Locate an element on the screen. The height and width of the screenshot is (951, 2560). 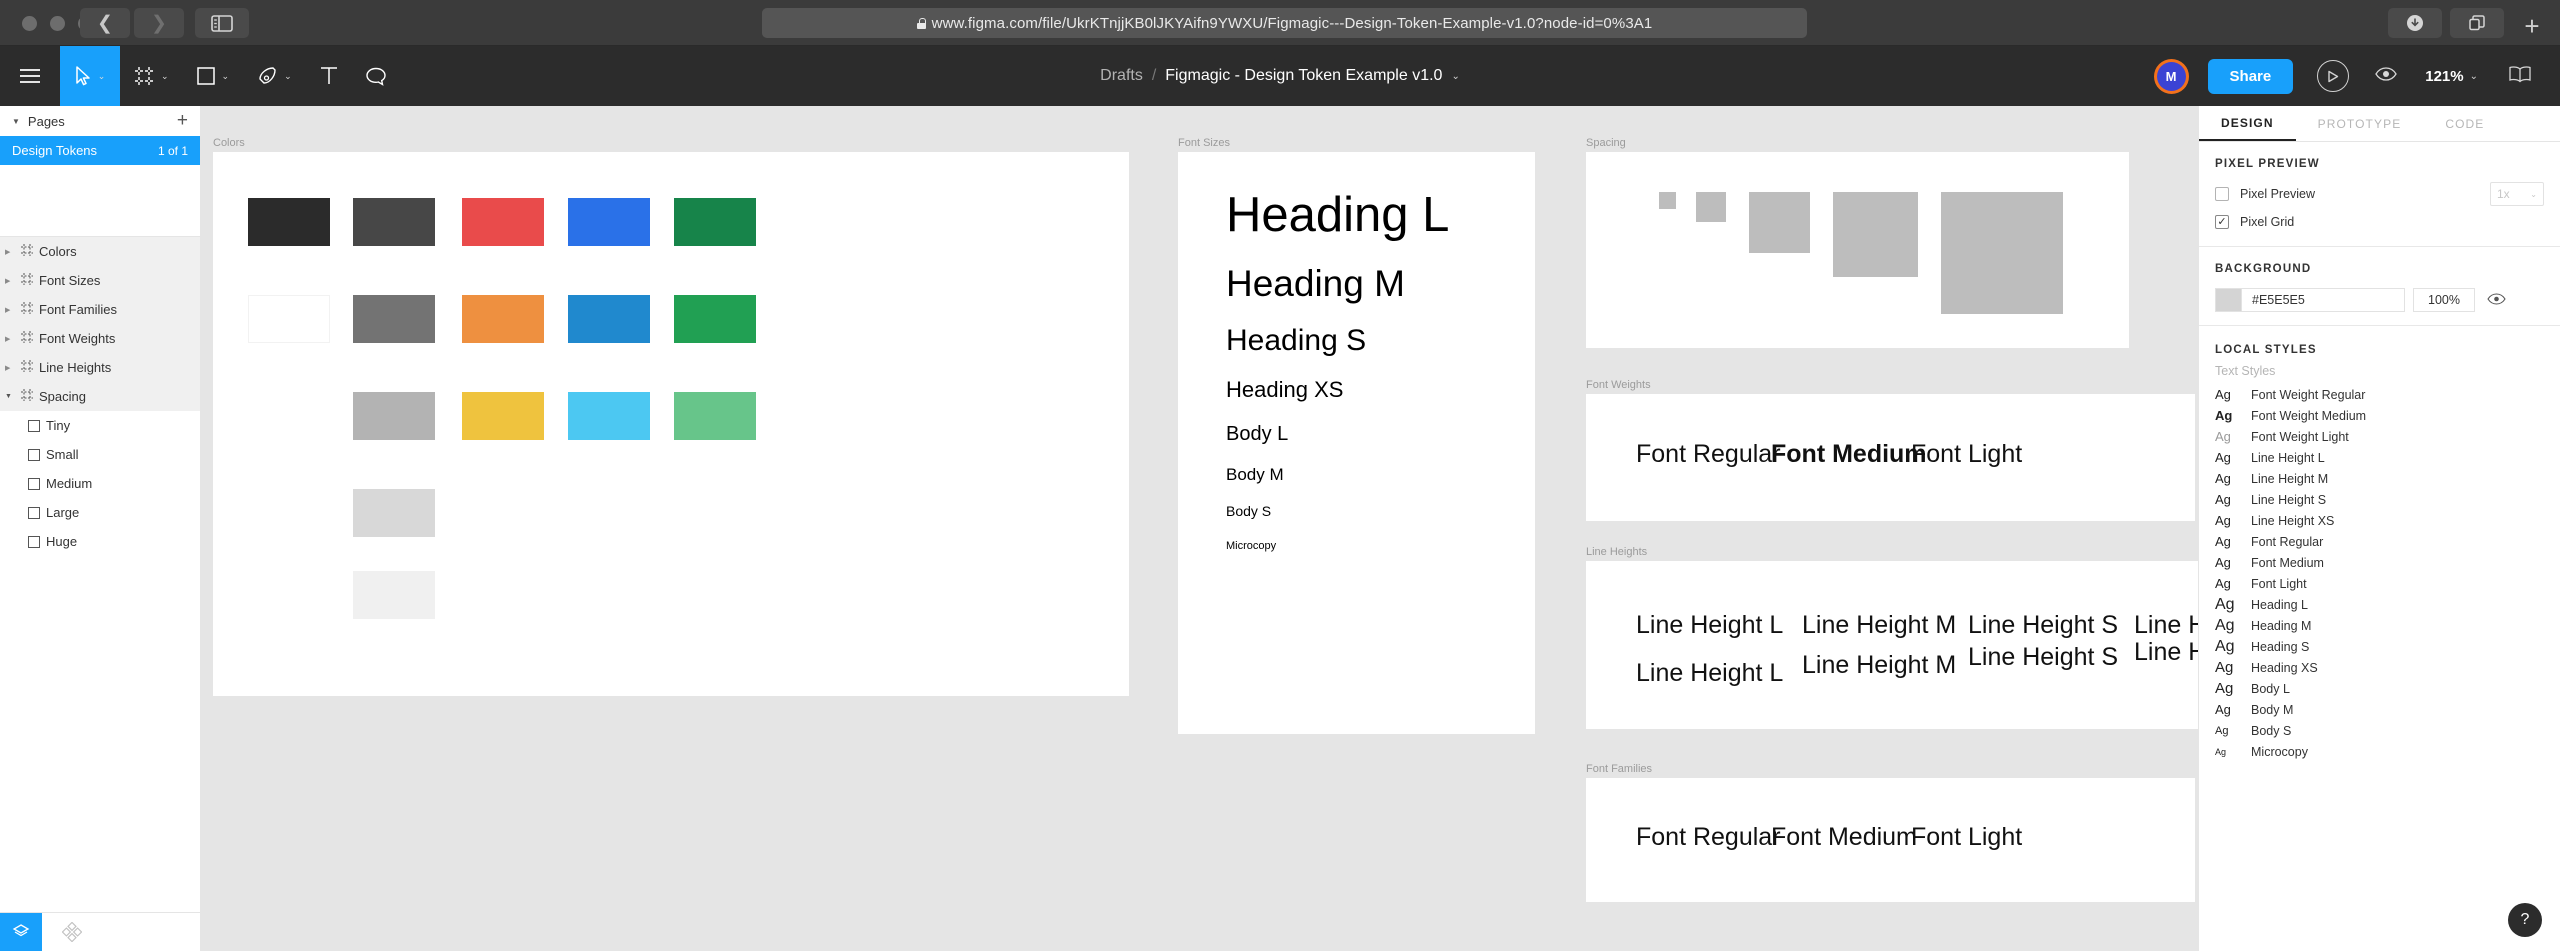
breadcrumb-caret-icon: ⌄ is located at coordinates (1455, 76).